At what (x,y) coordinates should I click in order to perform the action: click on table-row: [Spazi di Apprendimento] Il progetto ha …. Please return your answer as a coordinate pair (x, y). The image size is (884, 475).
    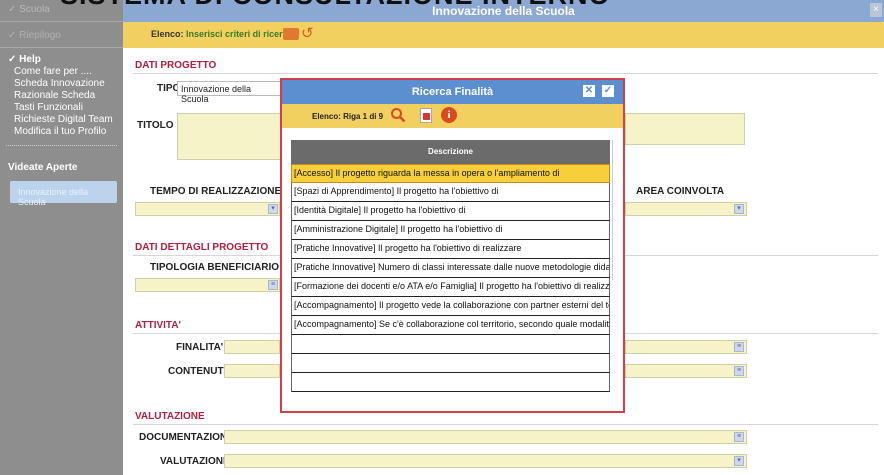
    Looking at the image, I should click on (450, 192).